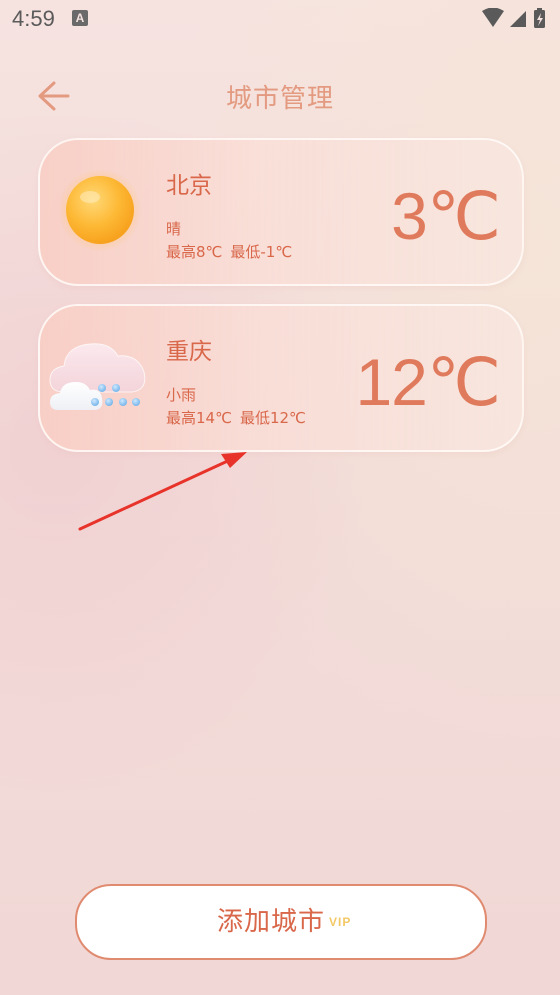 The width and height of the screenshot is (560, 995). Describe the element at coordinates (446, 216) in the screenshot. I see `current-temperature: 3℃` at that location.